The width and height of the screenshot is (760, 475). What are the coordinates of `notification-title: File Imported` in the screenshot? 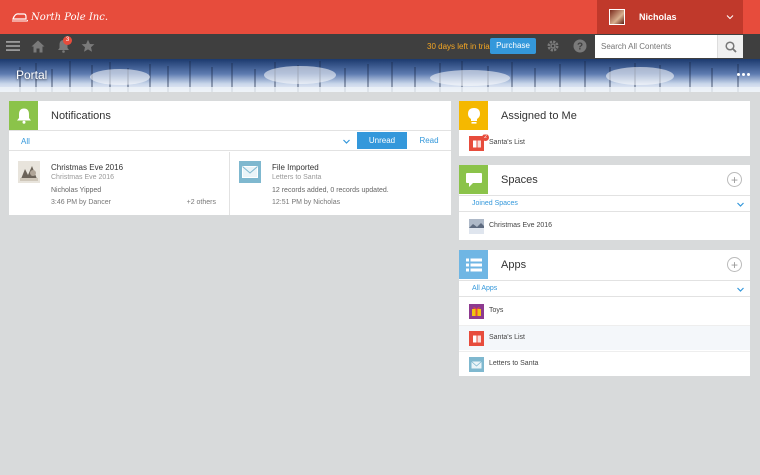 It's located at (295, 167).